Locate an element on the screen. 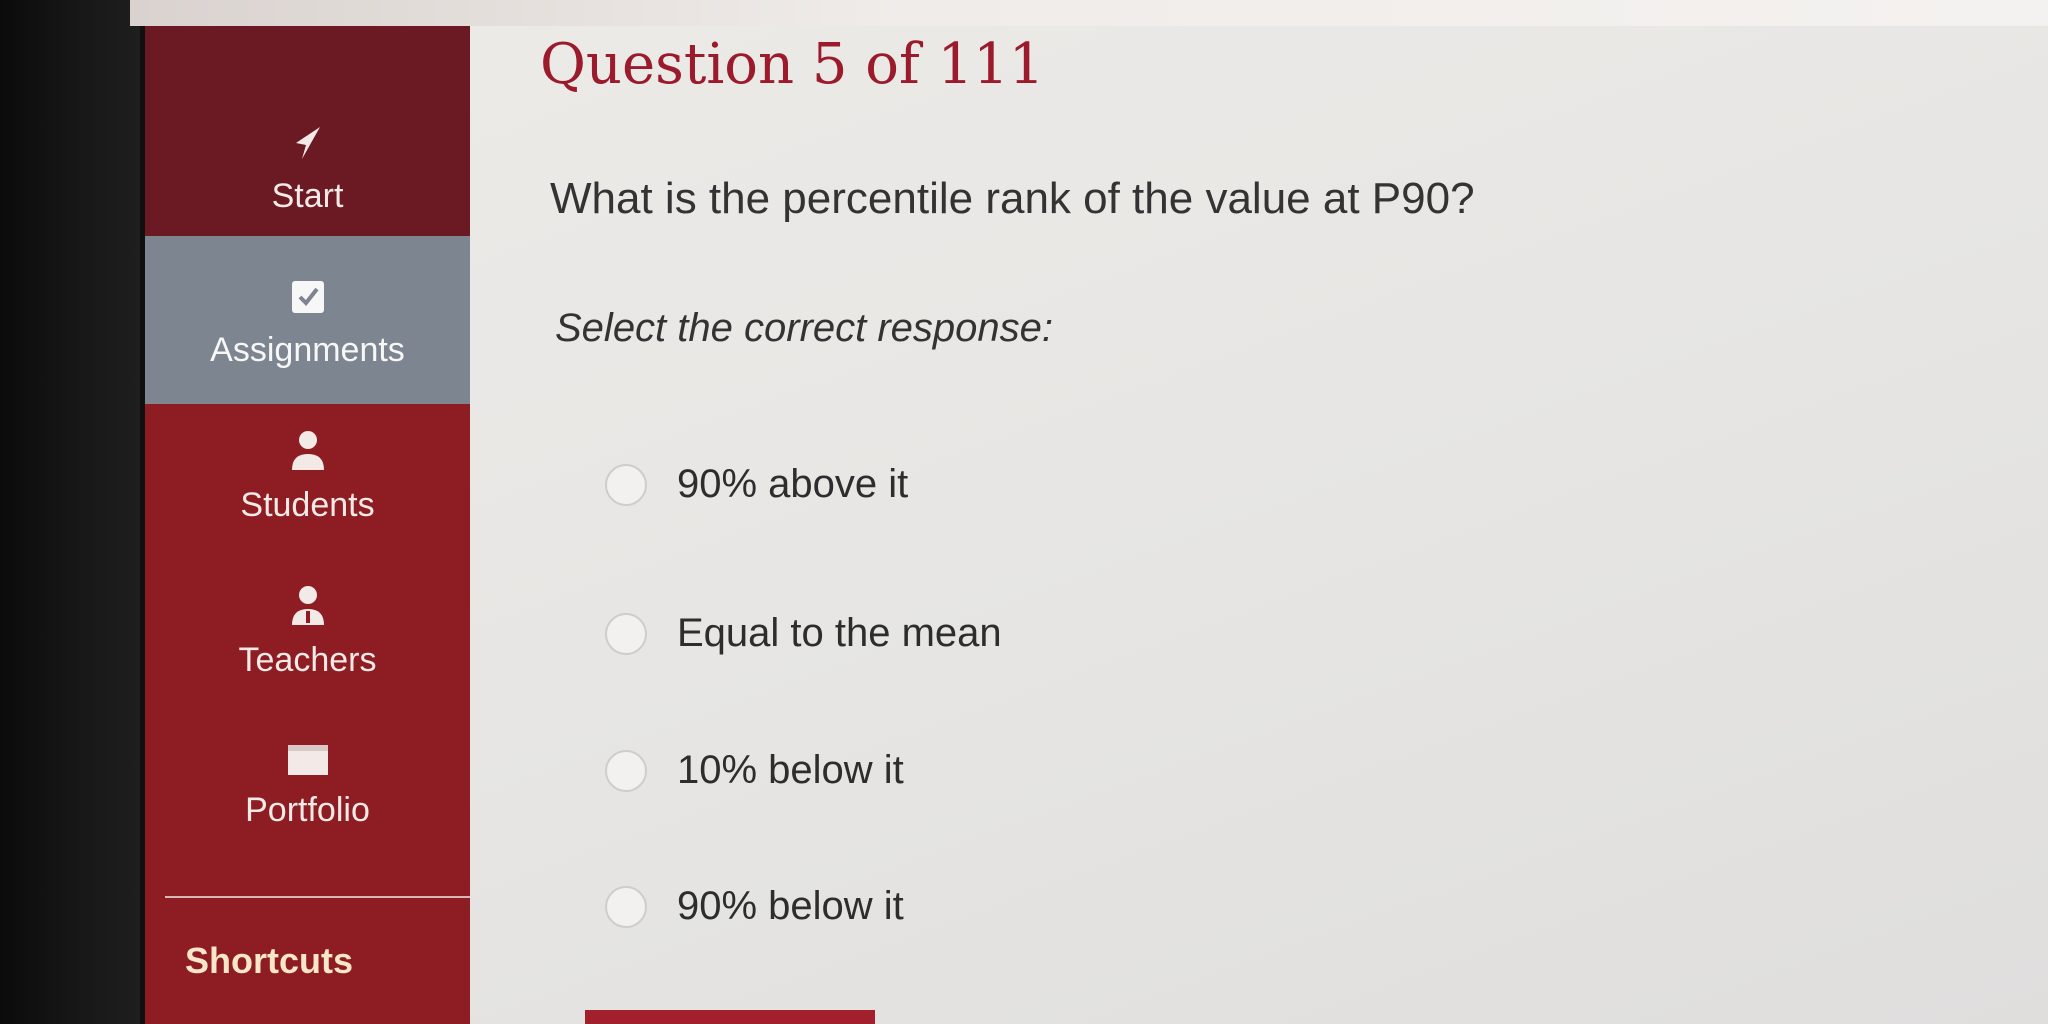 The width and height of the screenshot is (2048, 1024). sidebar-item-label: Start is located at coordinates (307, 196).